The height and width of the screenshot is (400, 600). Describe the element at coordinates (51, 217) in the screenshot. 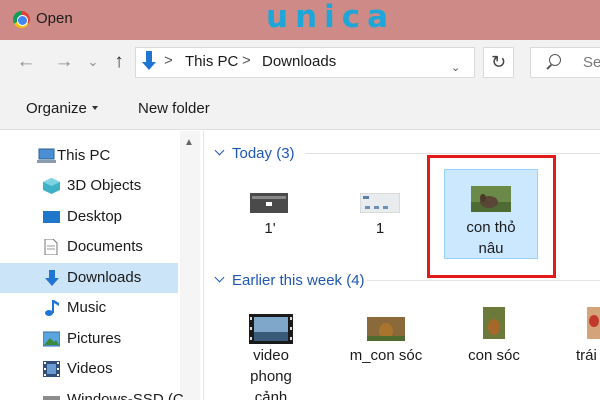

I see `desktop-icon` at that location.